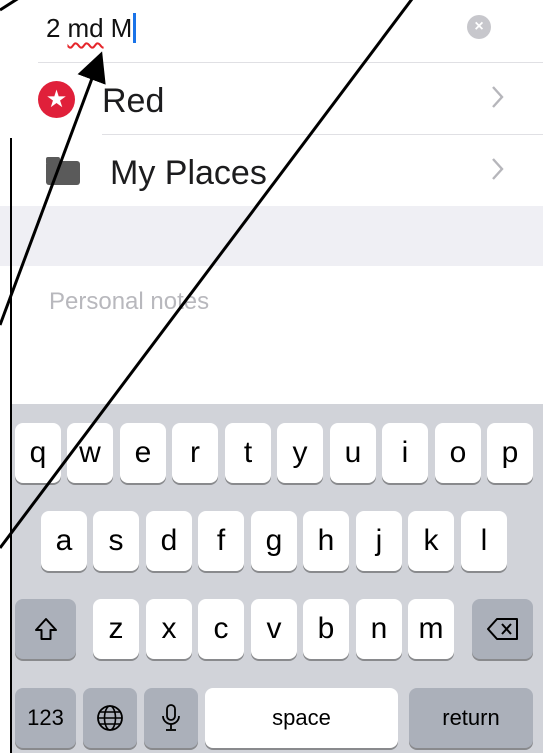 This screenshot has width=543, height=753. I want to click on dictation-key, so click(171, 718).